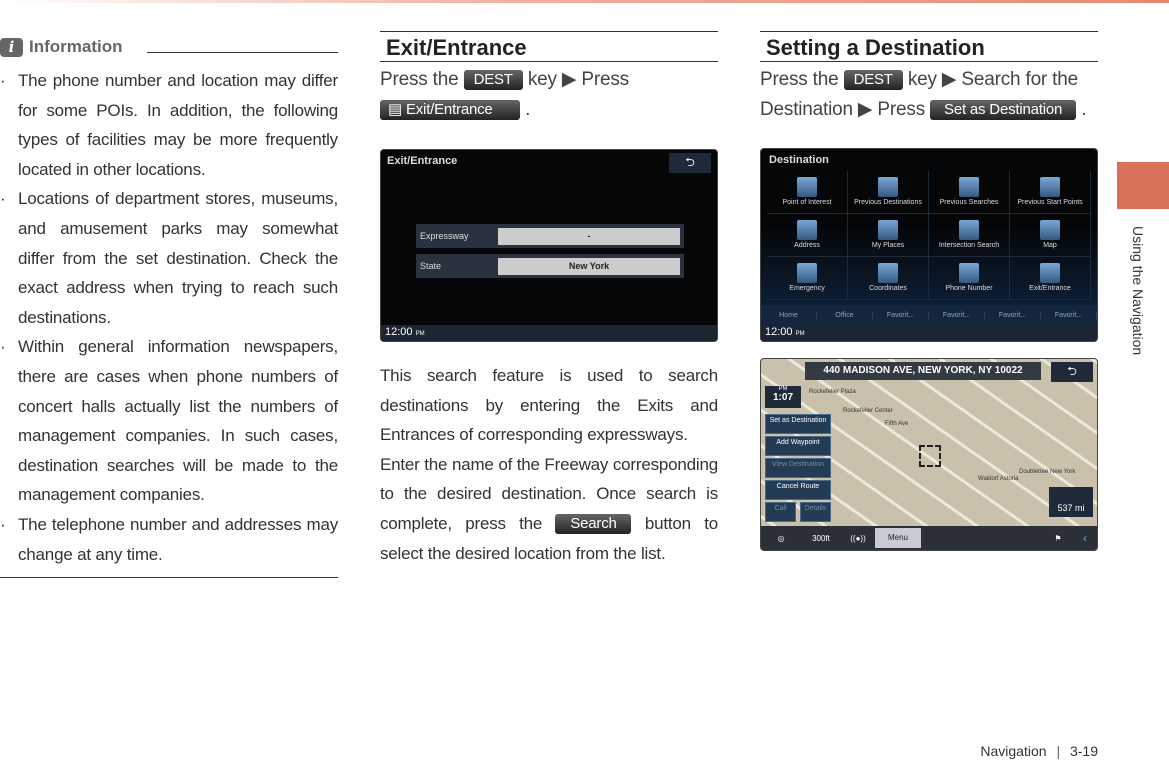 This screenshot has width=1169, height=762. I want to click on volume-icon: ((●)), so click(858, 538).